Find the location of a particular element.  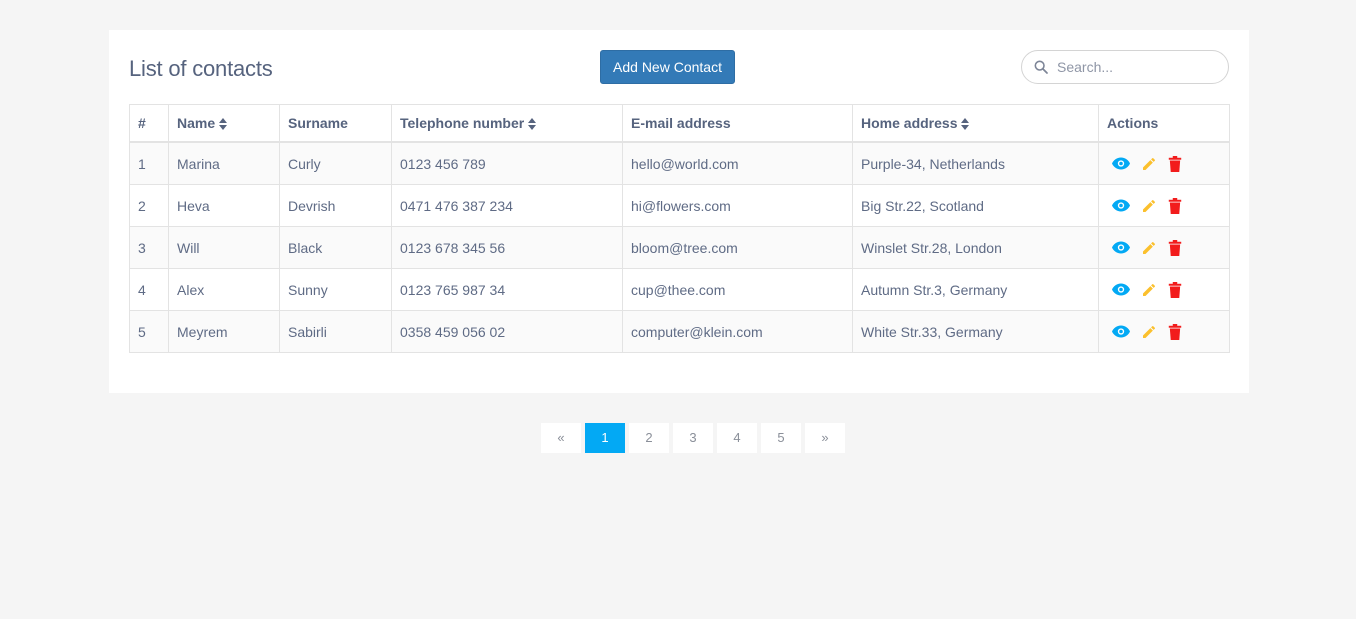

column-header-name: Name is located at coordinates (224, 123).